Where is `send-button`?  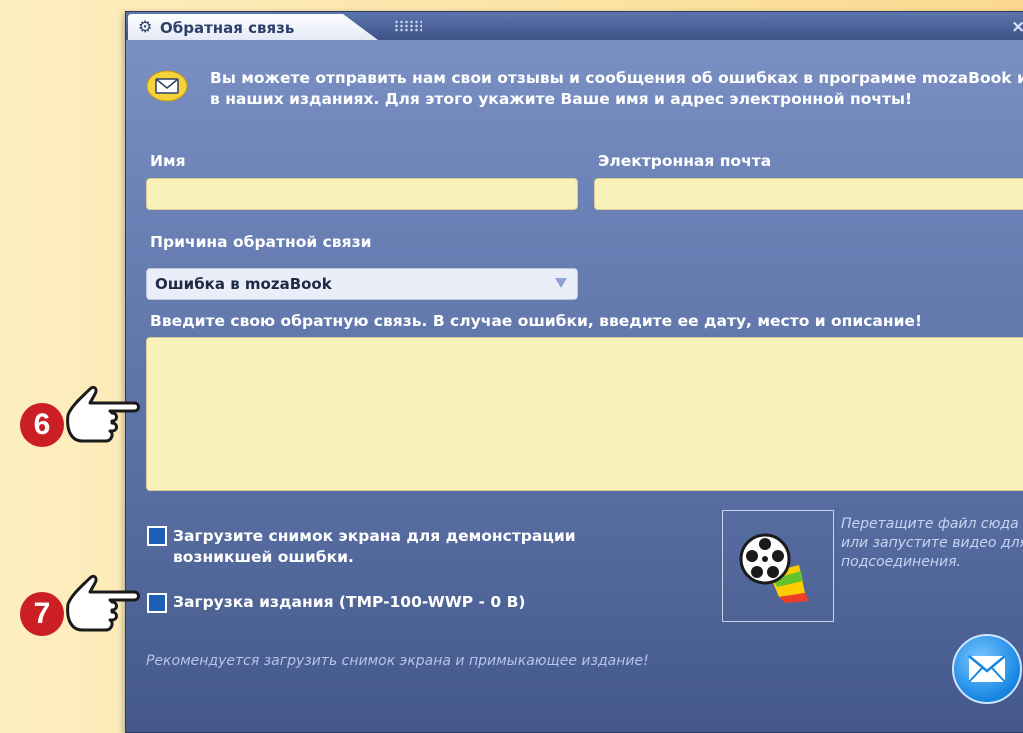
send-button is located at coordinates (987, 669).